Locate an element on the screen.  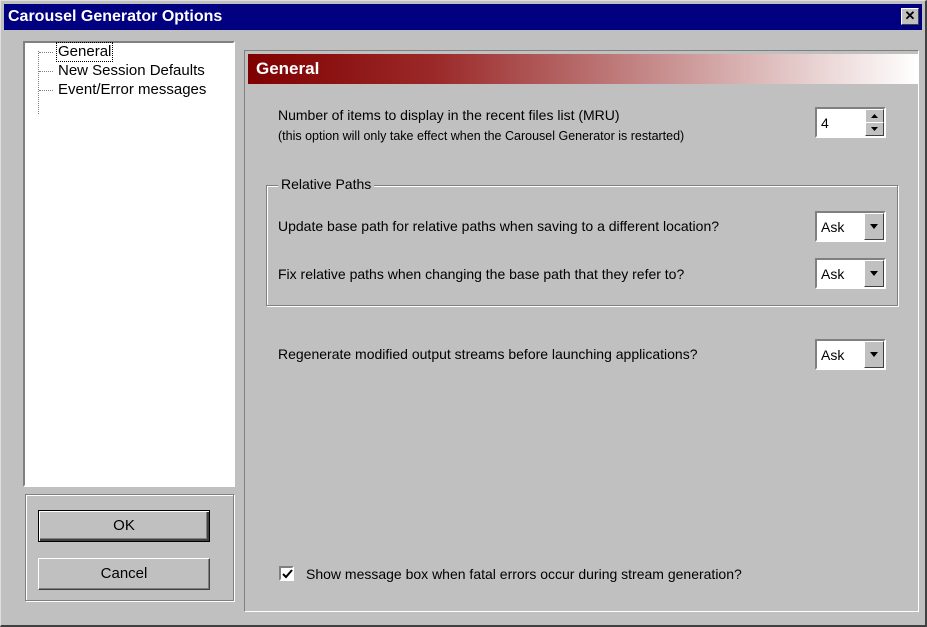
mru-count-spinner: 4 is located at coordinates (850, 122).